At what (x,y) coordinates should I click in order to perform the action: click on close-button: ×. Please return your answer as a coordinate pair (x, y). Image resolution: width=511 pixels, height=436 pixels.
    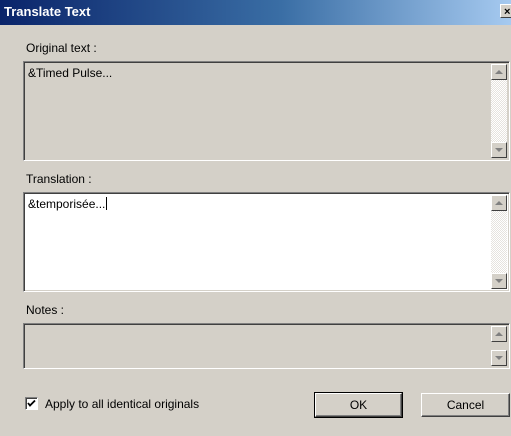
    Looking at the image, I should click on (505, 11).